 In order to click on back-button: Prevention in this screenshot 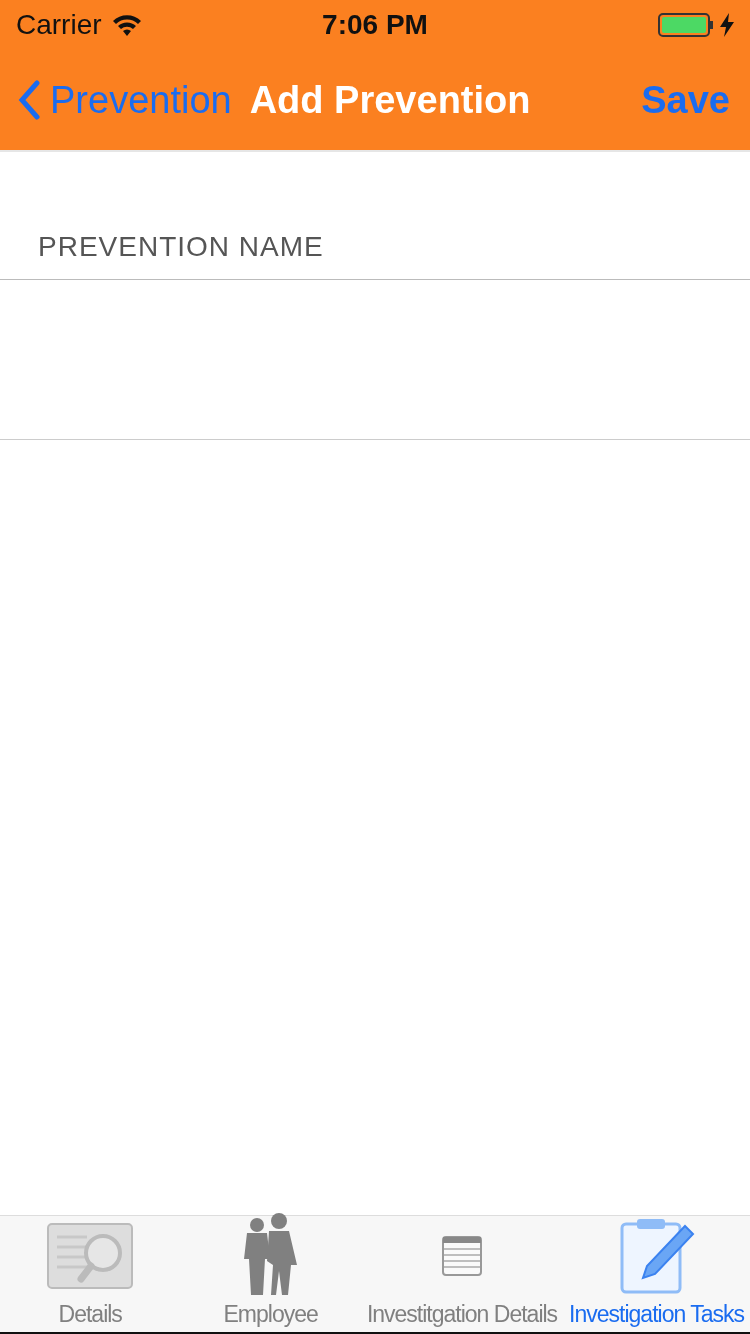, I will do `click(125, 100)`.